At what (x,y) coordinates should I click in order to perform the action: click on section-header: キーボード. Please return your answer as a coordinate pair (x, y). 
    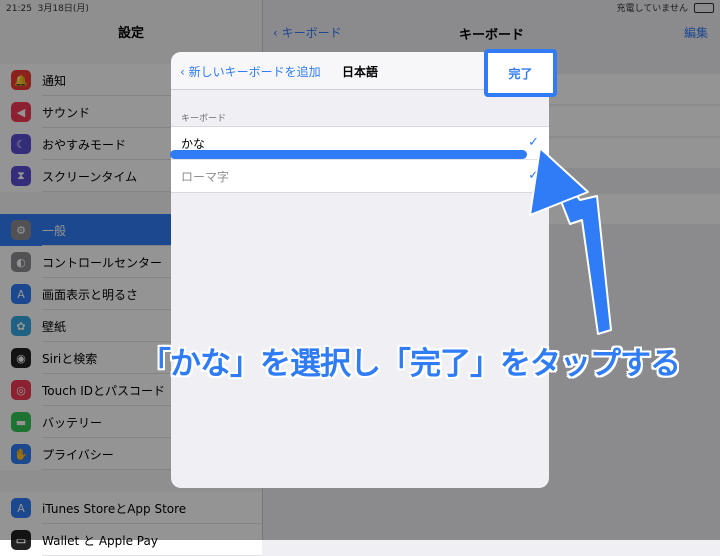
    Looking at the image, I should click on (204, 119).